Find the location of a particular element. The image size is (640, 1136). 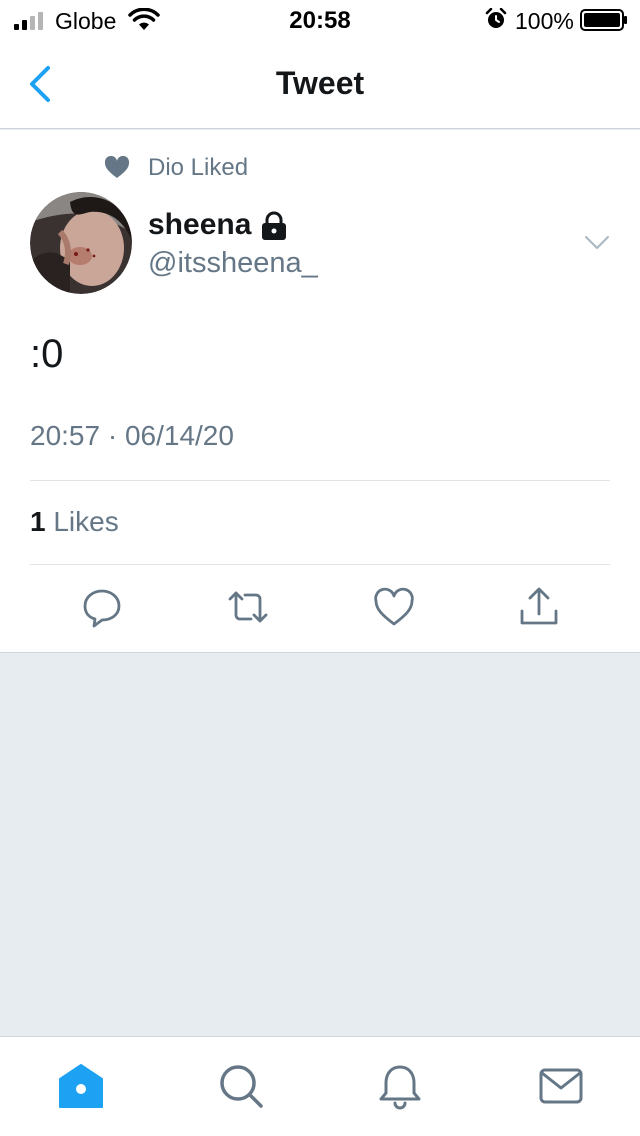

notifications-icon is located at coordinates (400, 1086).